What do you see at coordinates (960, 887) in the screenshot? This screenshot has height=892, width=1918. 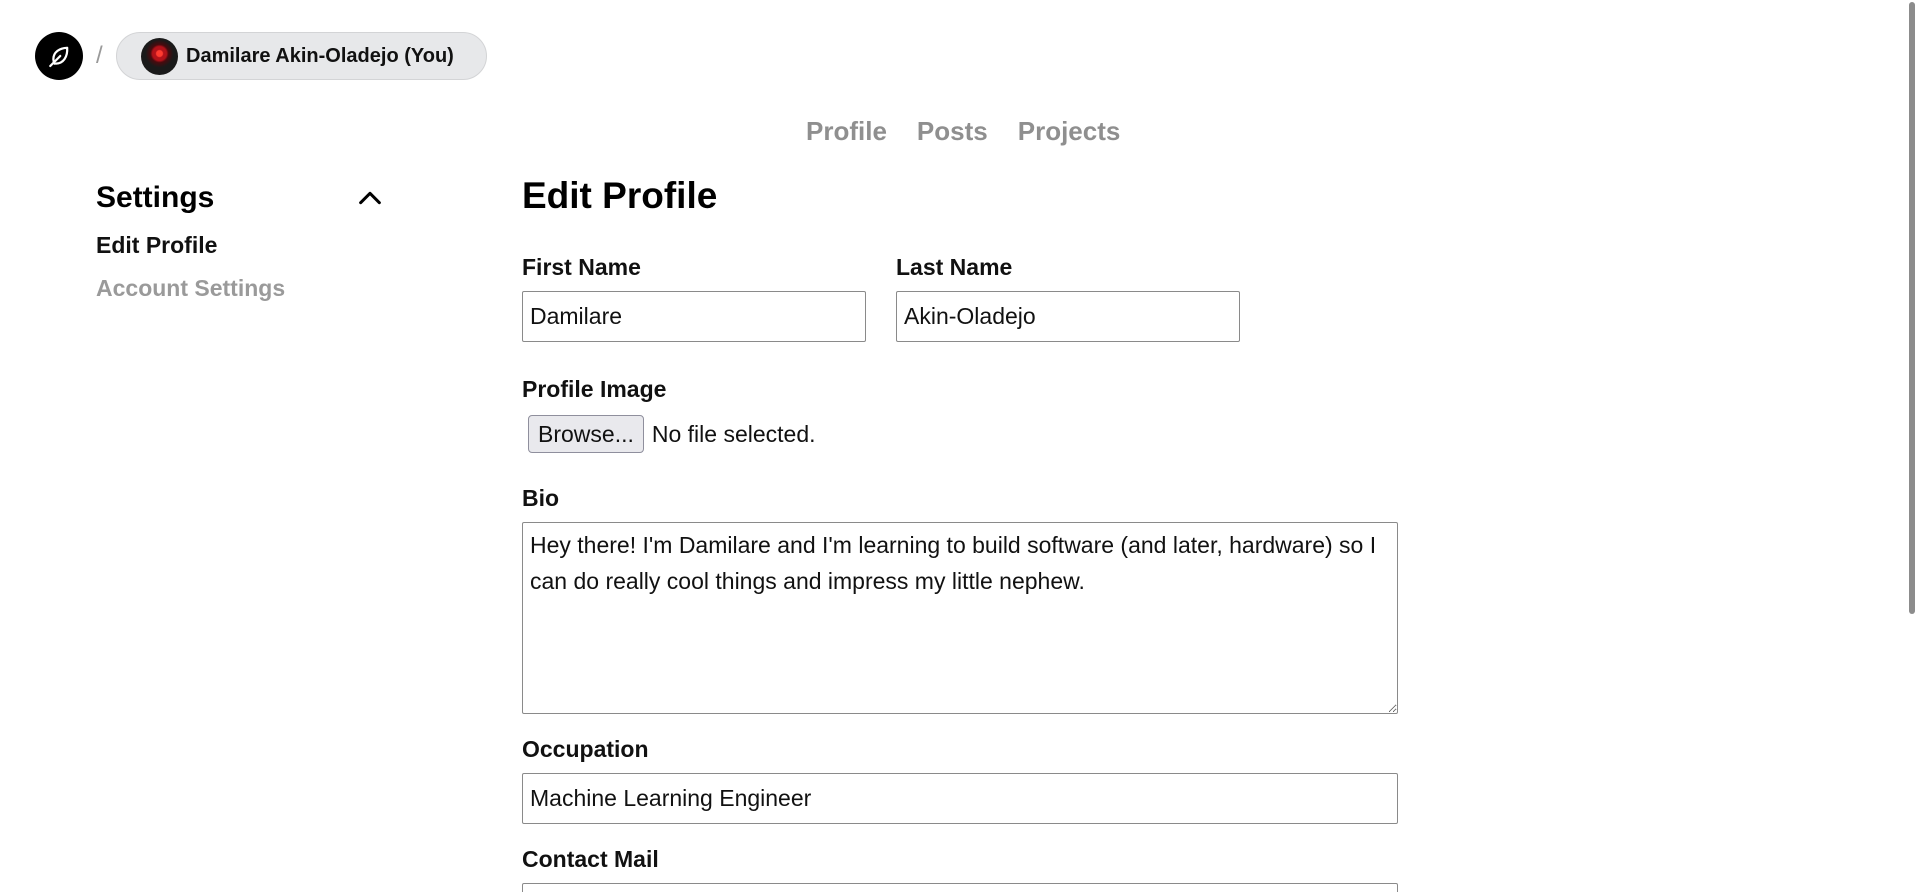 I see `contact-mail-field` at bounding box center [960, 887].